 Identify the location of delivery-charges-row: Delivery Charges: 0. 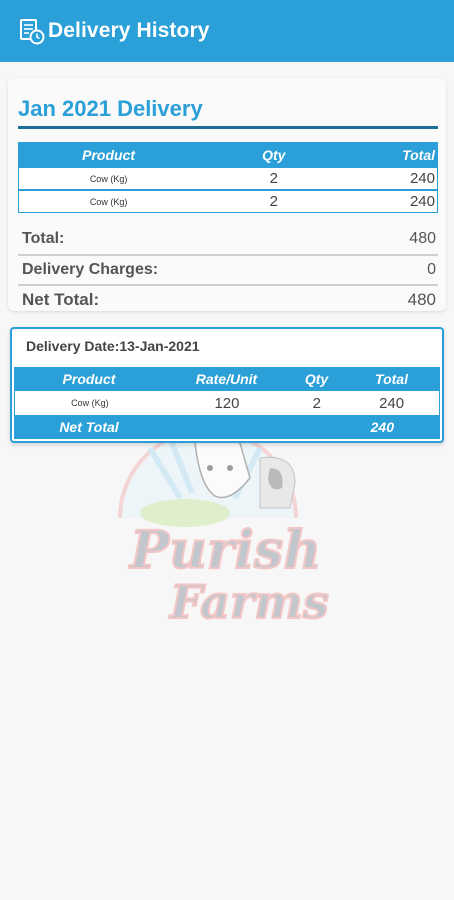
(228, 269).